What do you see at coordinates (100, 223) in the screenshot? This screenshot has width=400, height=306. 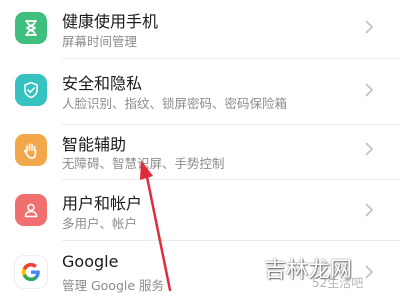 I see `item-subtitle: 多用户、帐户` at bounding box center [100, 223].